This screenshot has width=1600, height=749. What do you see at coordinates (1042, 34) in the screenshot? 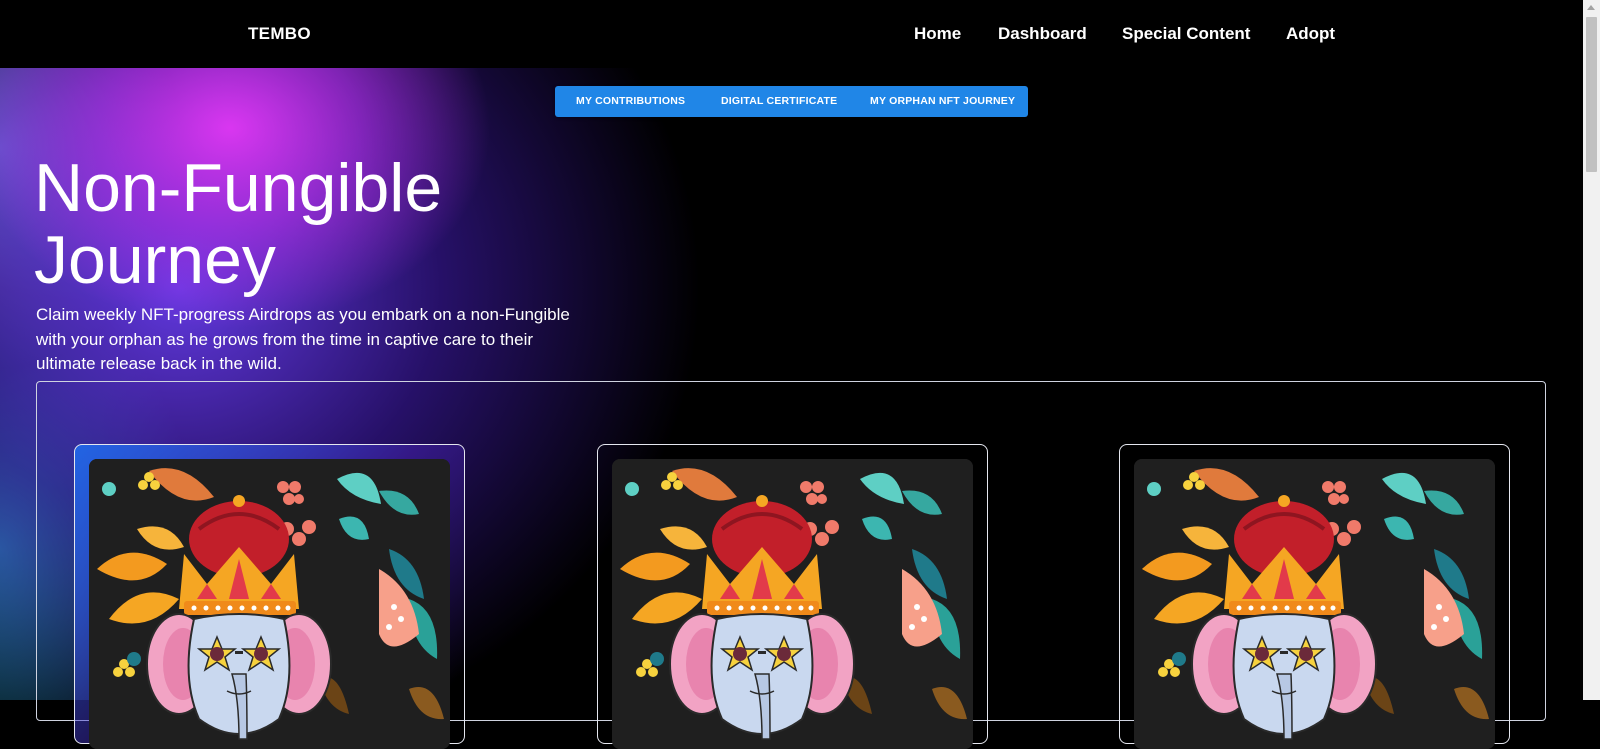
I see `nav-dashboard: Dashboard` at bounding box center [1042, 34].